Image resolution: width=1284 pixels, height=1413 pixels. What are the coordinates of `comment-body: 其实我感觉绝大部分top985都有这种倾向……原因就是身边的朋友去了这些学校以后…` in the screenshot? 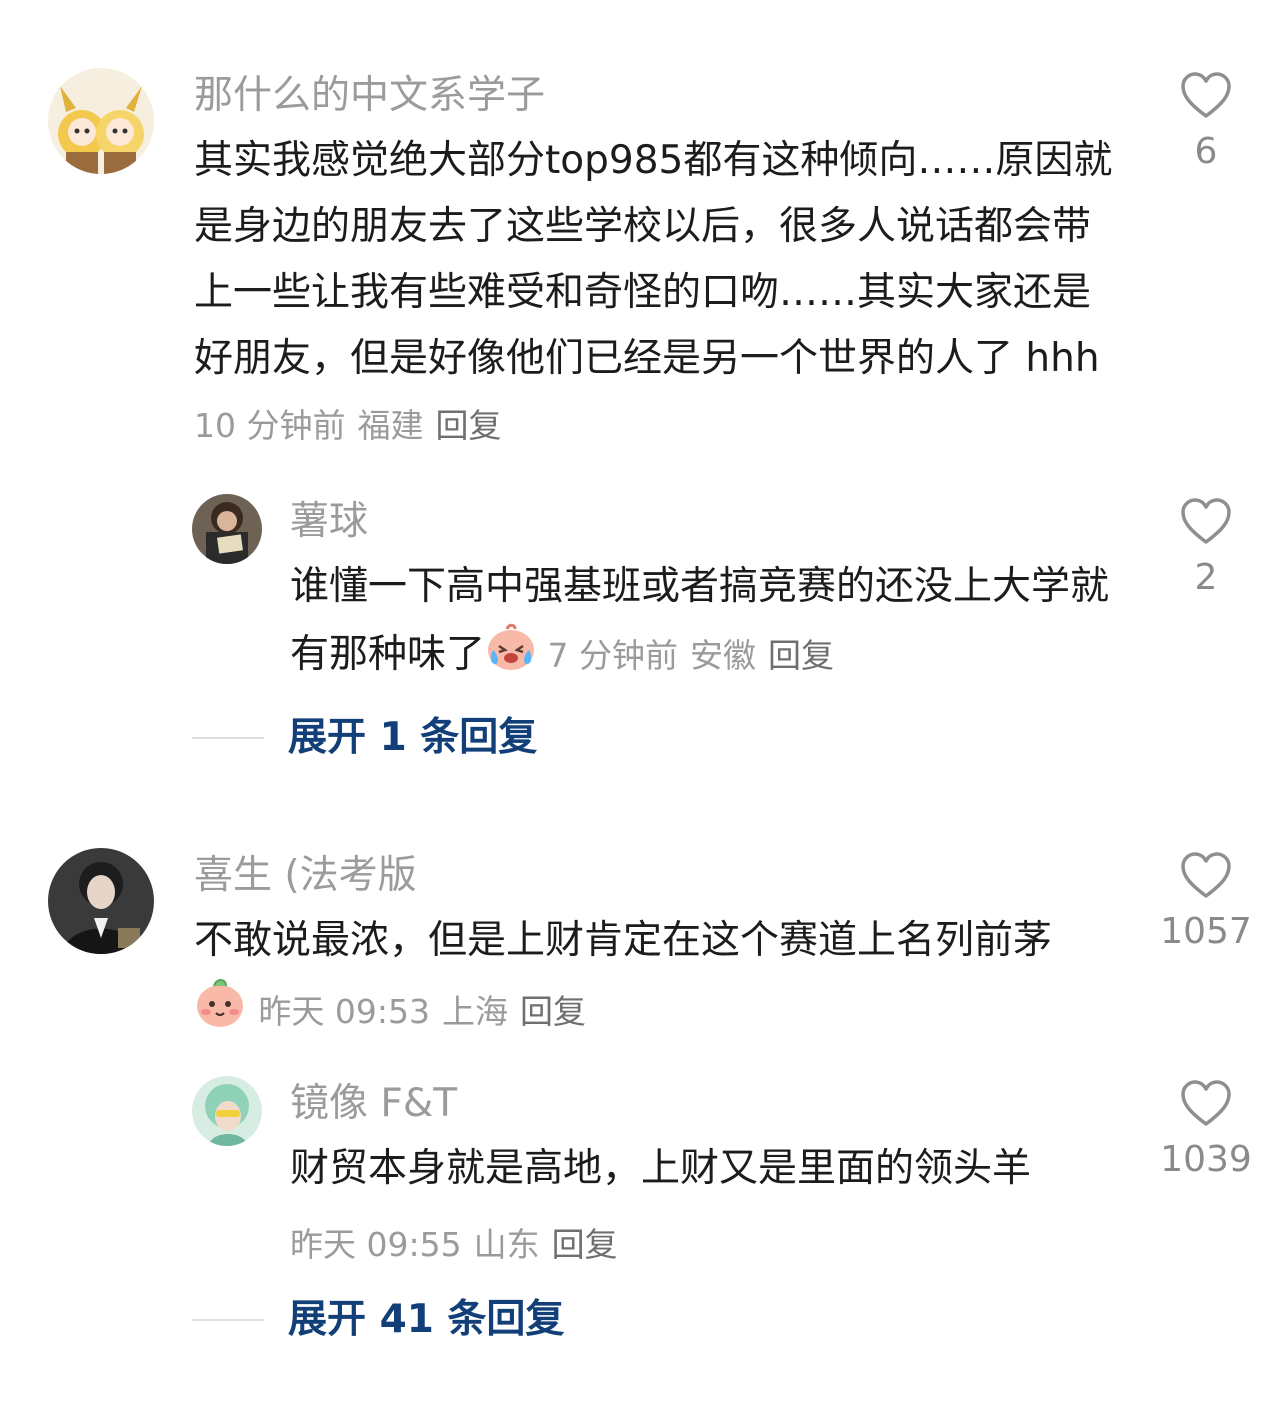 It's located at (653, 259).